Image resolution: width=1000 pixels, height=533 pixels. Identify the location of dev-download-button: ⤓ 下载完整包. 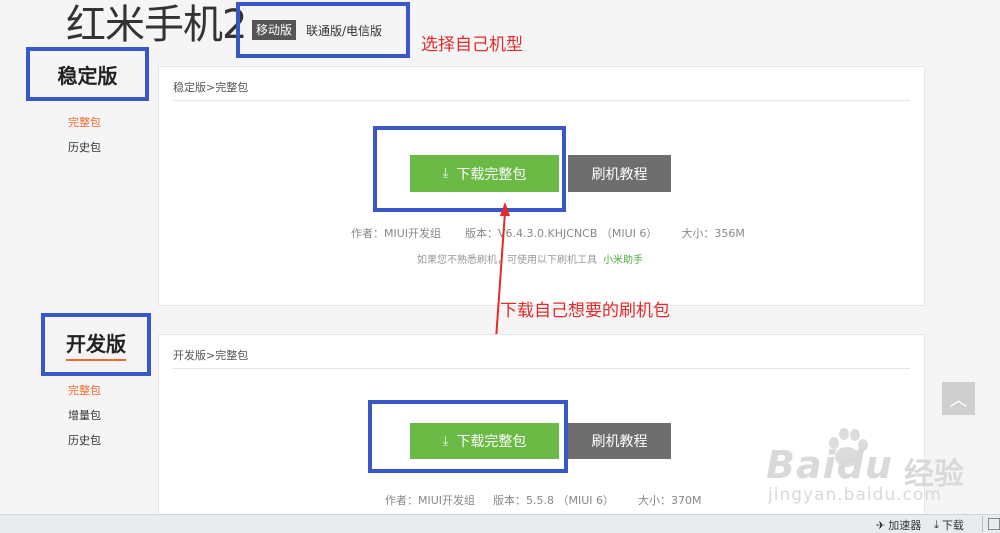
(484, 441).